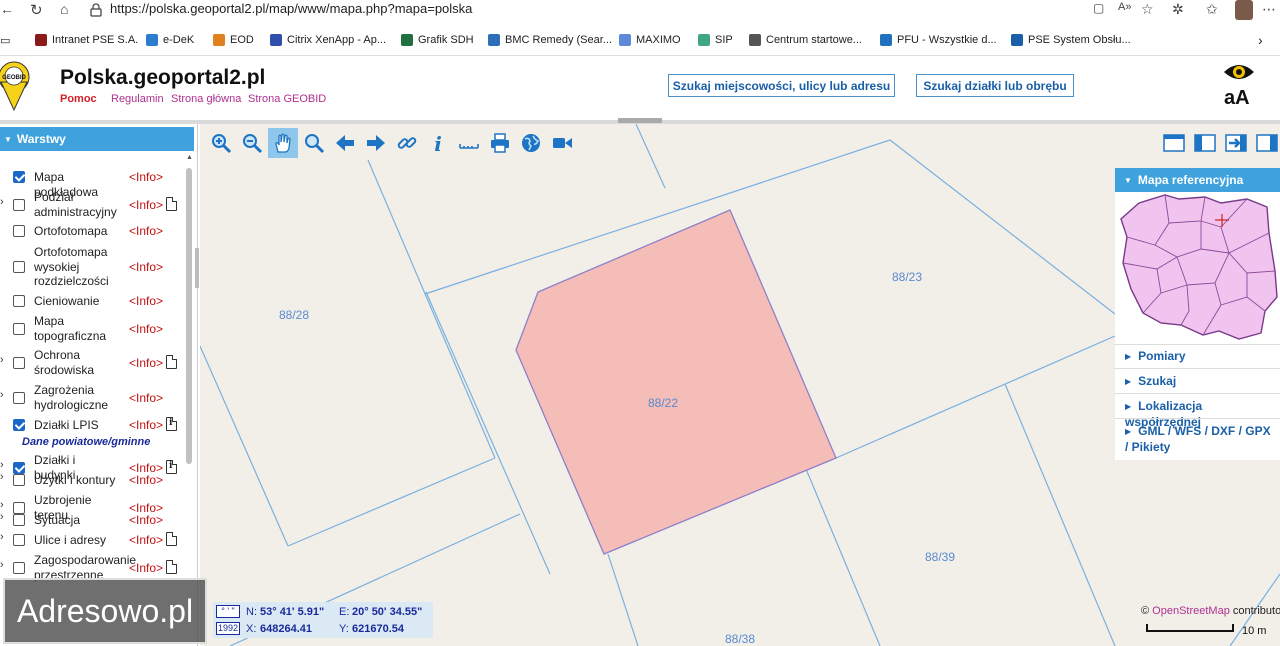 The height and width of the screenshot is (646, 1280). I want to click on layer-item: Cieniowanie <Info>, so click(92, 301).